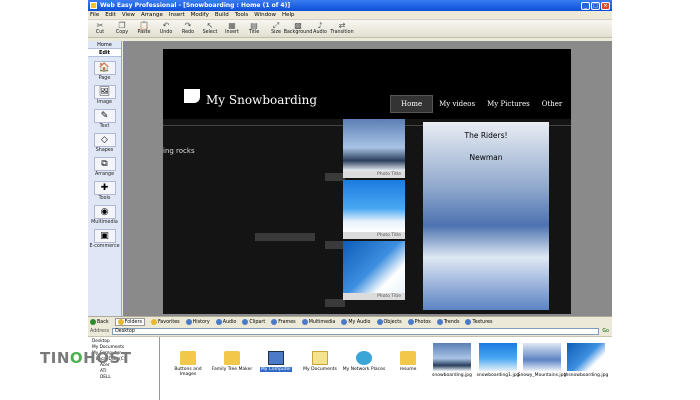 The height and width of the screenshot is (400, 700). Describe the element at coordinates (104, 191) in the screenshot. I see `panel-item-tools: ✚ Tools` at that location.